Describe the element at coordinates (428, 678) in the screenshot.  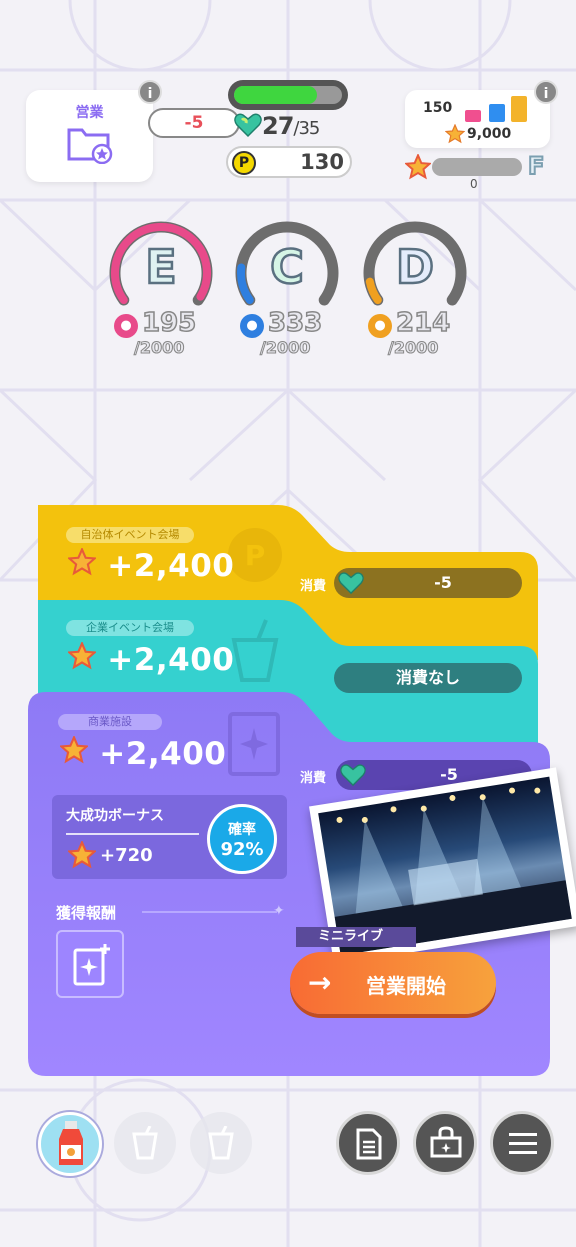
I see `consume-bar: 消費なし` at that location.